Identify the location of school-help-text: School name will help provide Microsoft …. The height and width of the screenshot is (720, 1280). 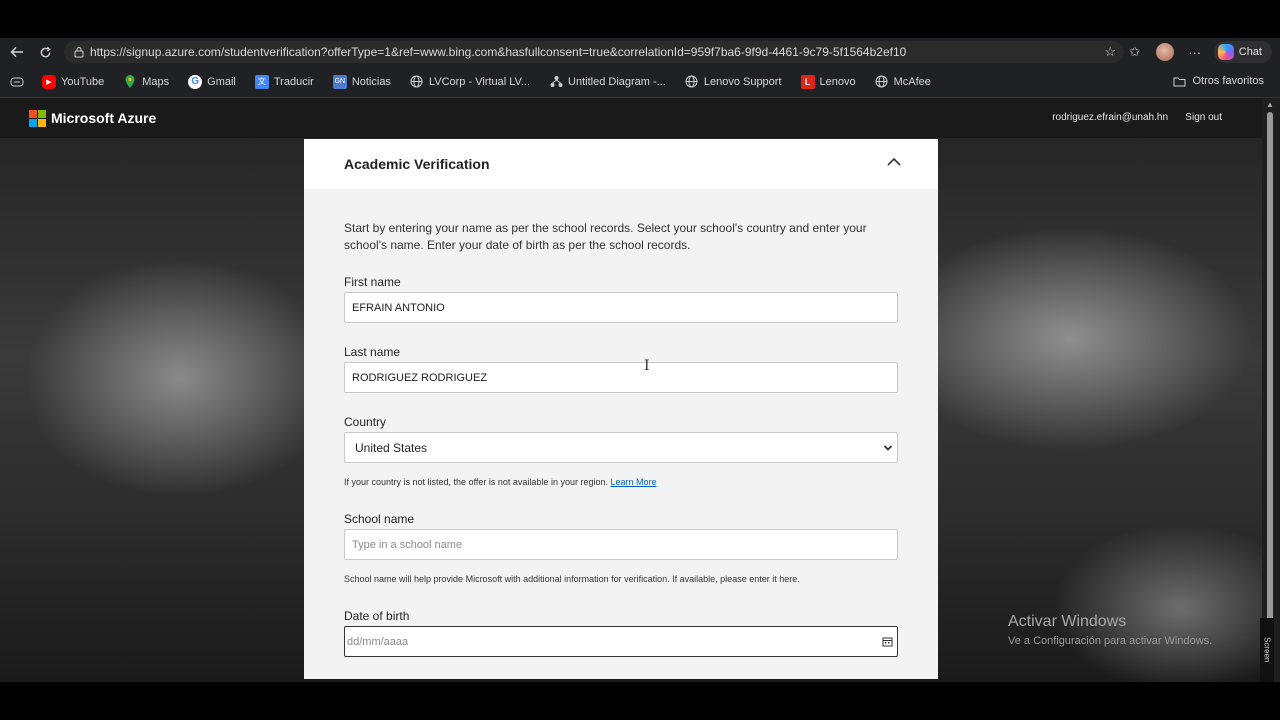
(572, 579).